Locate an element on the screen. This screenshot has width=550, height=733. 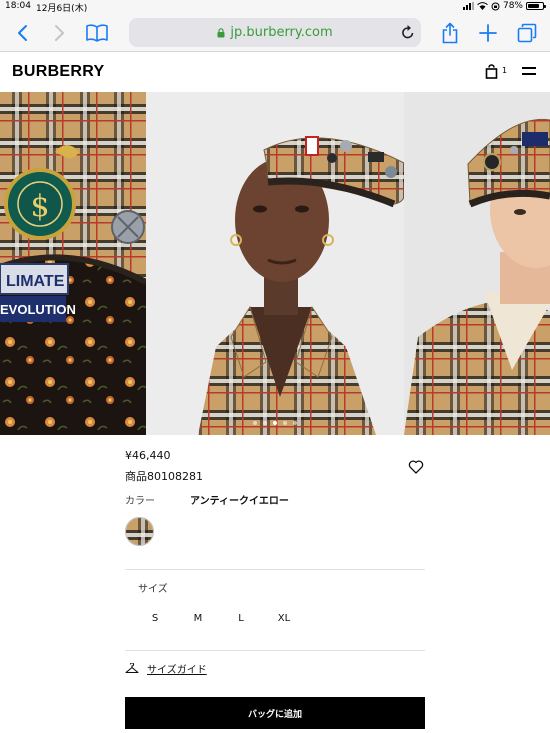
size-option-s: S is located at coordinates (155, 618).